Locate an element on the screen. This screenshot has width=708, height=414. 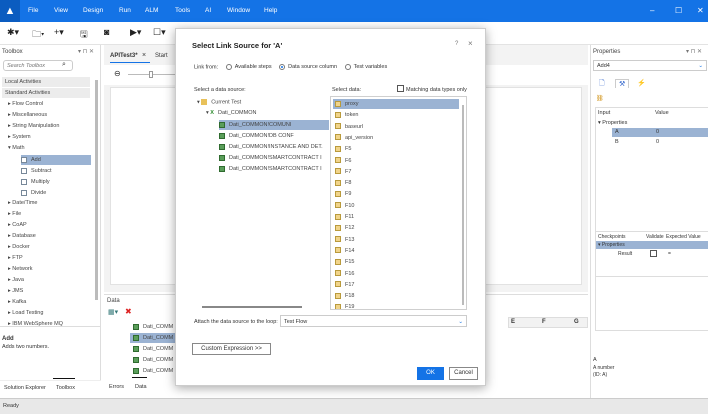
column-g: G is located at coordinates (576, 322).